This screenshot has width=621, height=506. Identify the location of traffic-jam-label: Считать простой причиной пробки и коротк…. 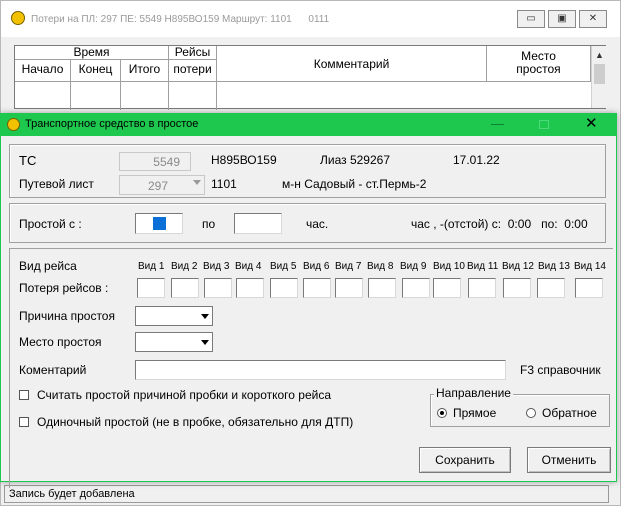
(184, 395).